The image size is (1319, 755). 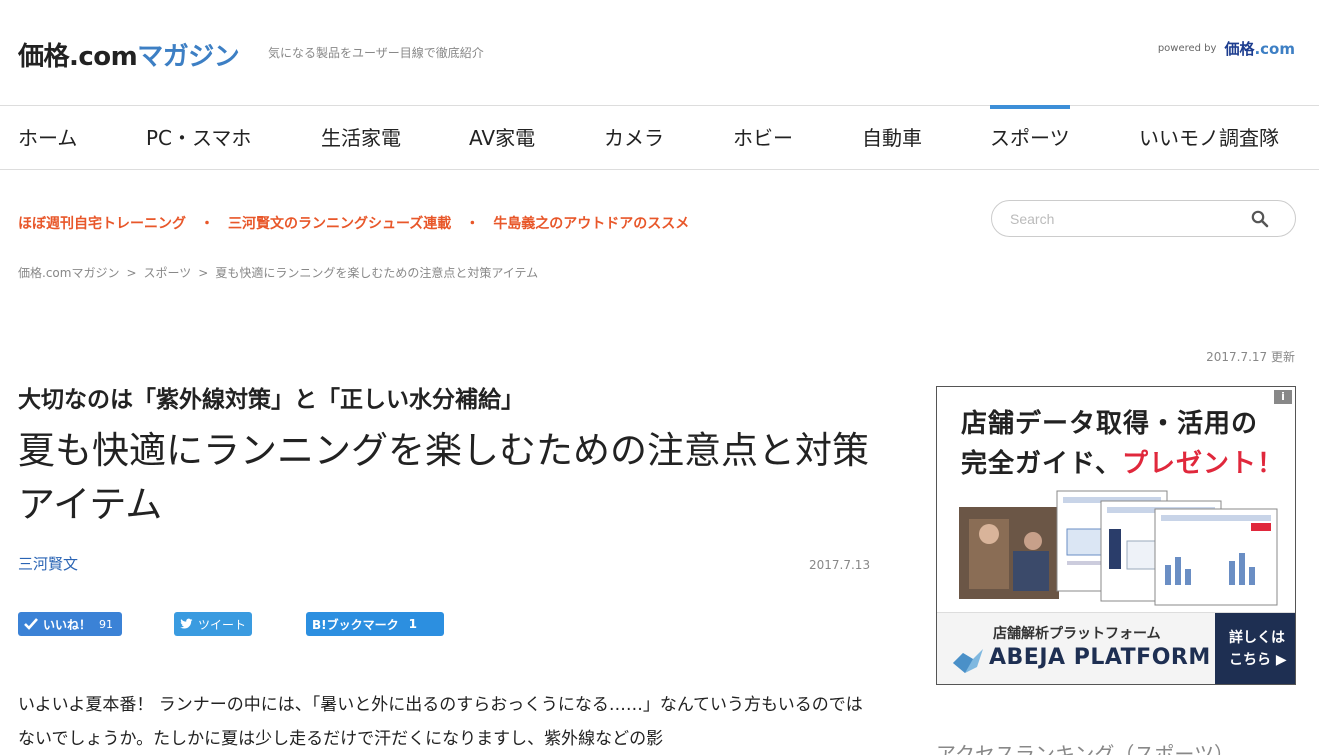 I want to click on nav-item-hobby: ホビー, so click(x=763, y=137).